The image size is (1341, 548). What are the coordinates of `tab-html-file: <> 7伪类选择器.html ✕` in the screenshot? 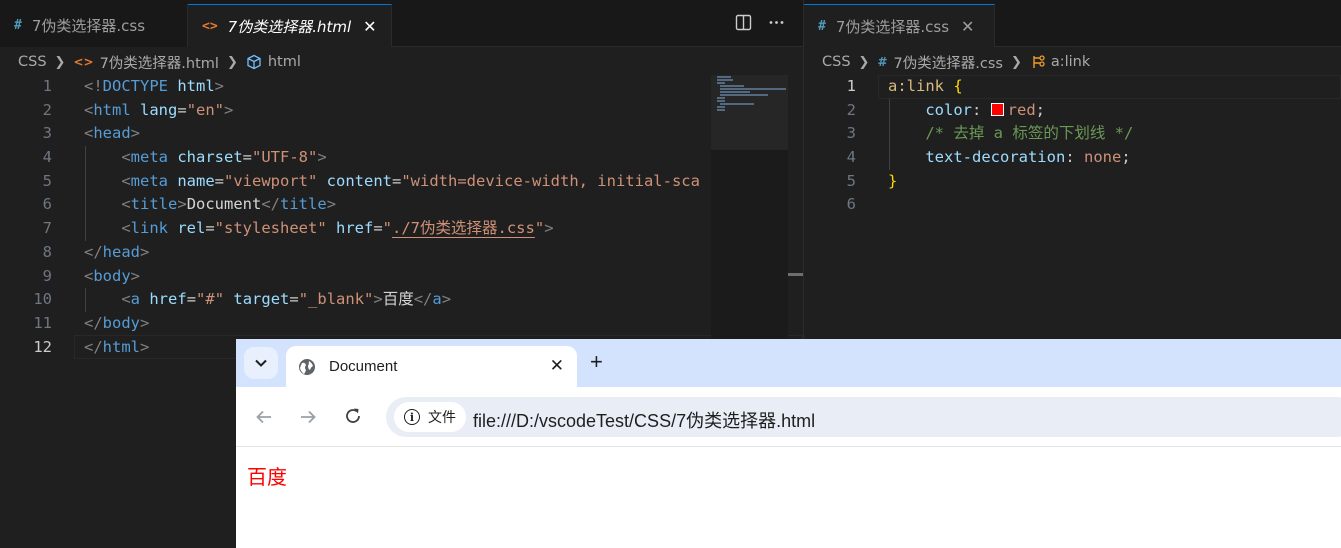 It's located at (290, 25).